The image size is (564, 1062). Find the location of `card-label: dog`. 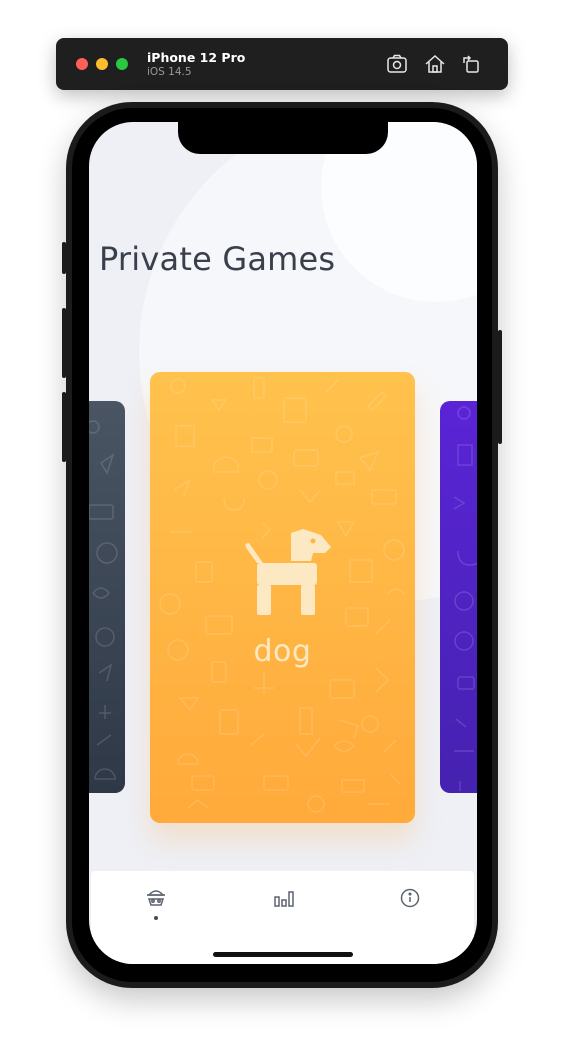

card-label: dog is located at coordinates (282, 651).